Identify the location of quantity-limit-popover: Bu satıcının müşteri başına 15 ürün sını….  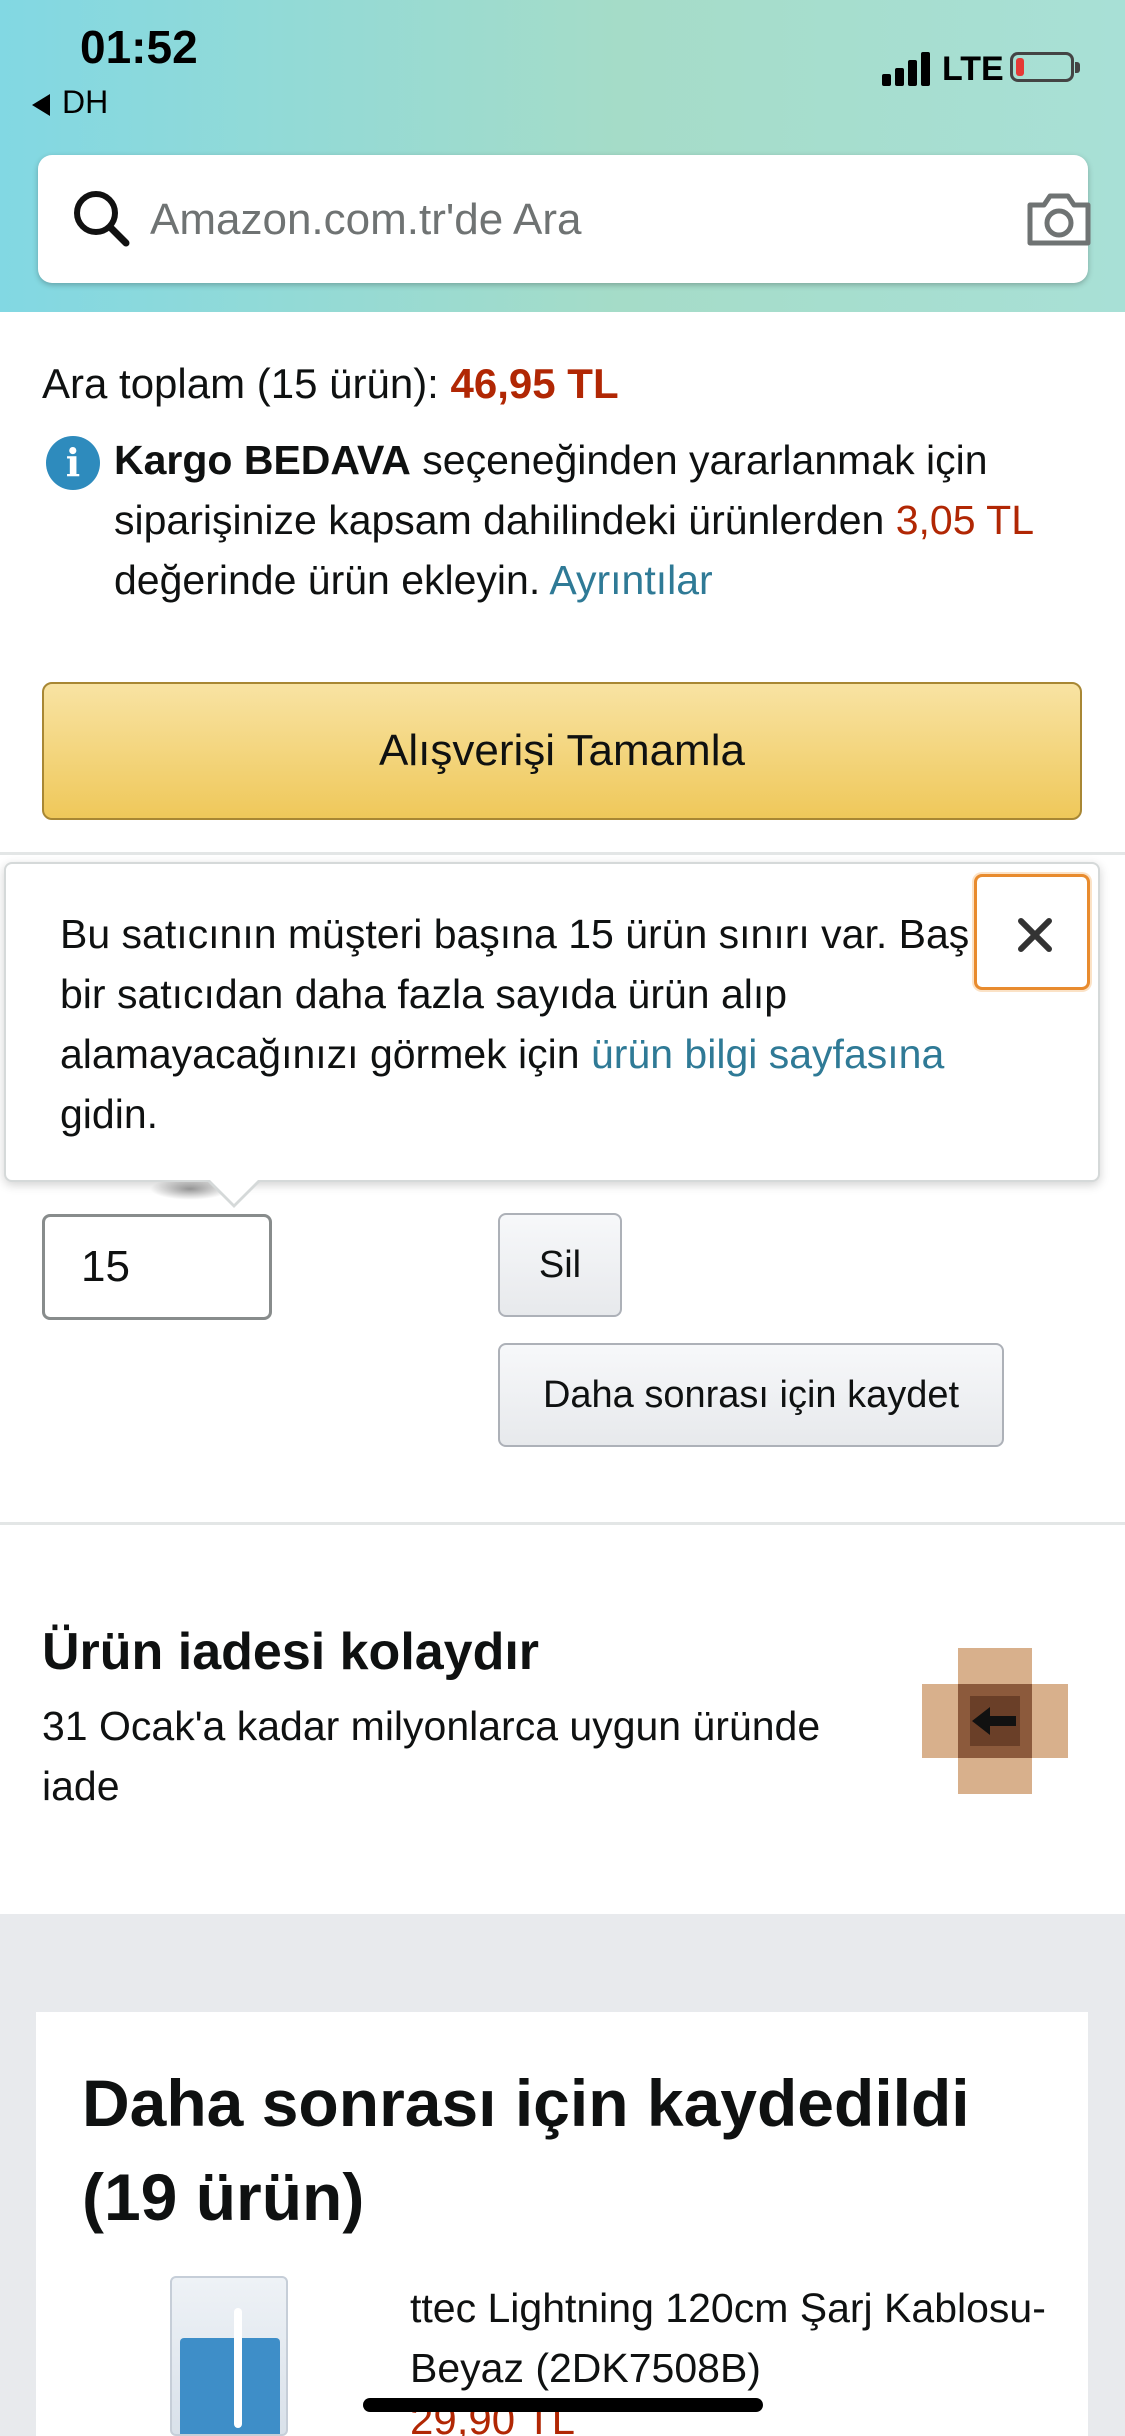
(552, 1035).